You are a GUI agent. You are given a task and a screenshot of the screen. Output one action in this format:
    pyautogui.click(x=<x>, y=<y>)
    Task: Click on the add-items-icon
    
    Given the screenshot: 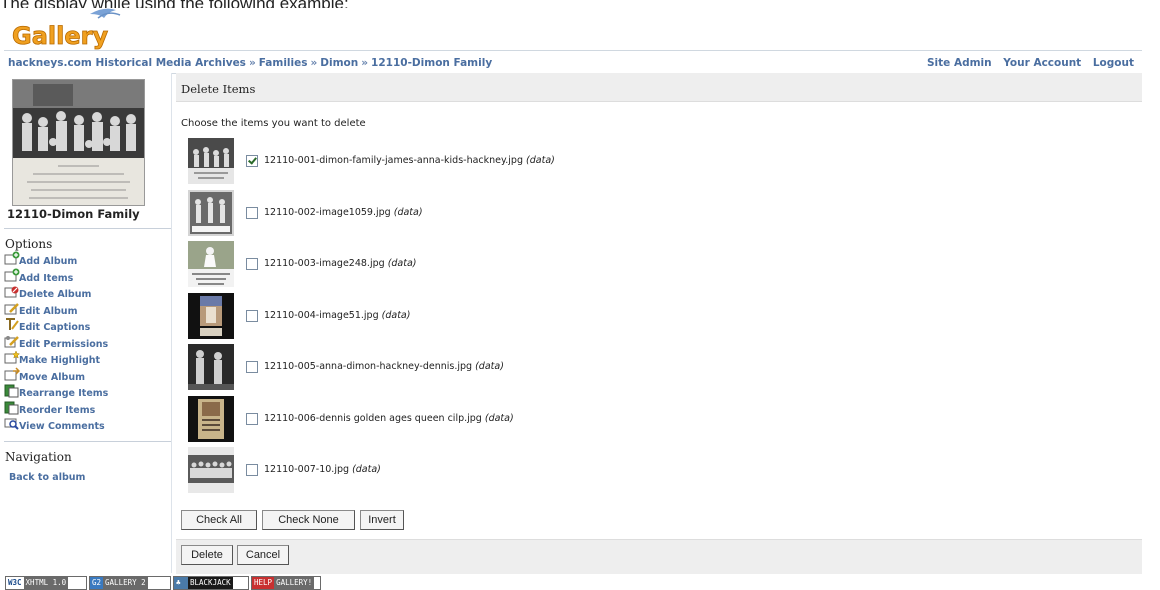 What is the action you would take?
    pyautogui.click(x=12, y=274)
    